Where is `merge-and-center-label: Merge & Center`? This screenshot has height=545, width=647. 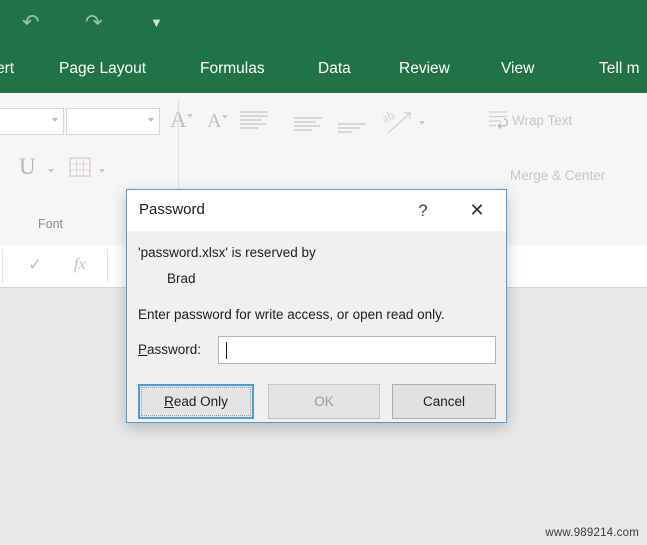 merge-and-center-label: Merge & Center is located at coordinates (557, 175).